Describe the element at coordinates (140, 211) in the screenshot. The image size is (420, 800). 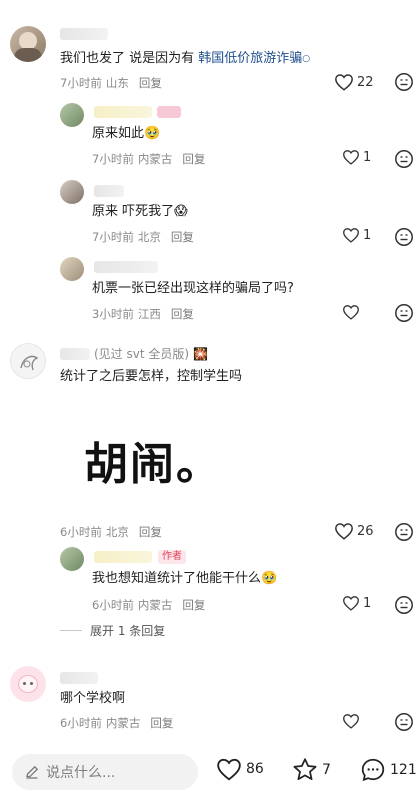
I see `reply-text: 原来 吓死我了😱` at that location.